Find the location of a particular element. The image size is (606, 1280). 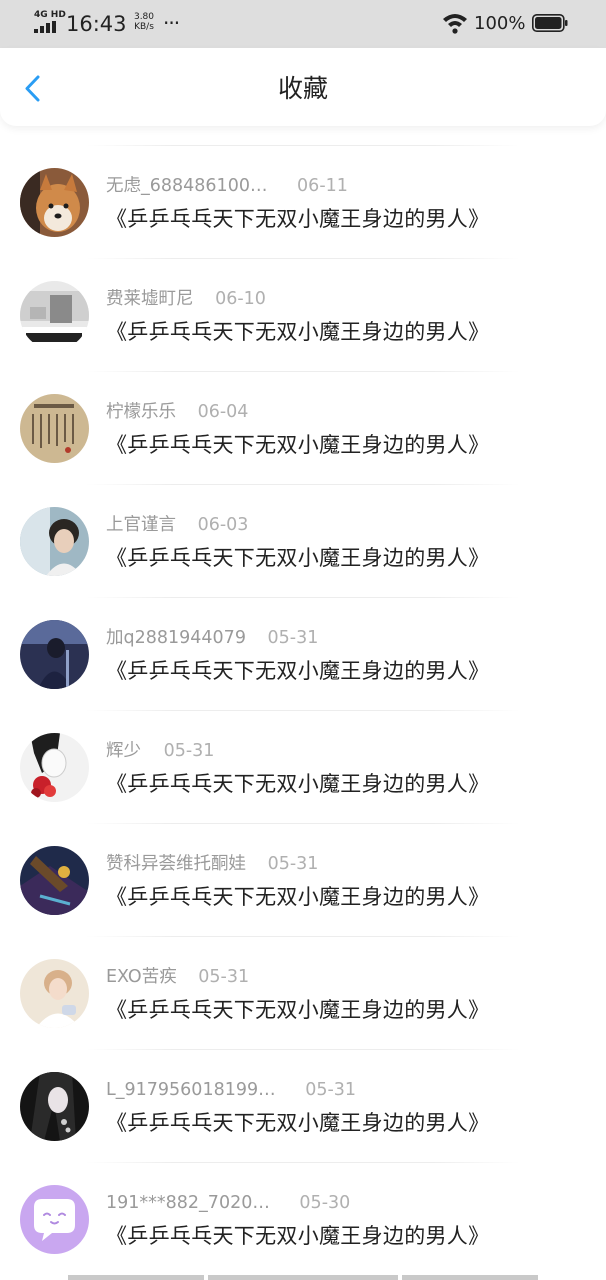

date: 06-11 is located at coordinates (322, 186).